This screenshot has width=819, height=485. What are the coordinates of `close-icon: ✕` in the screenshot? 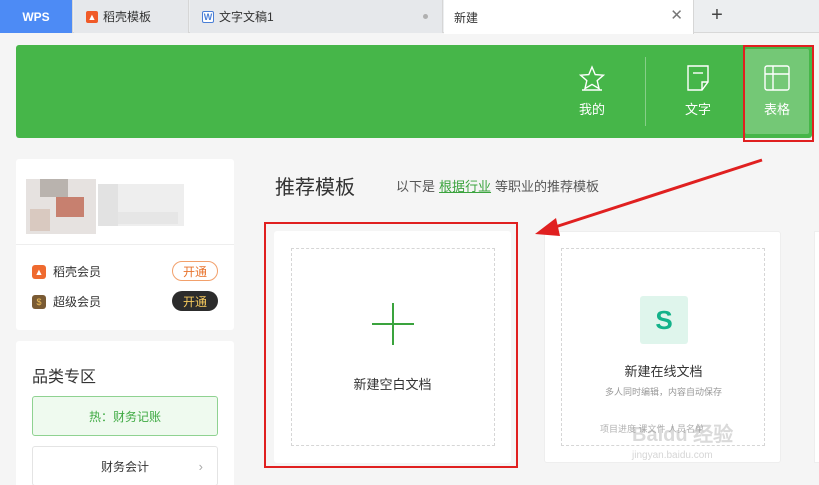 It's located at (676, 16).